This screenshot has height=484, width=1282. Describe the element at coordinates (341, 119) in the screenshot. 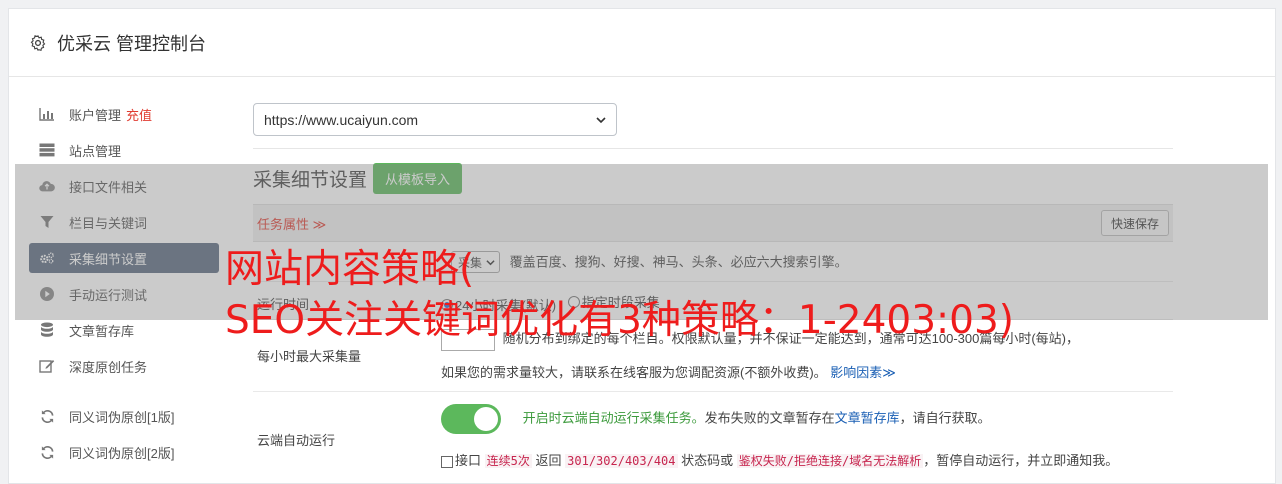

I see `site-select-value: https://www.ucaiyun.com` at that location.